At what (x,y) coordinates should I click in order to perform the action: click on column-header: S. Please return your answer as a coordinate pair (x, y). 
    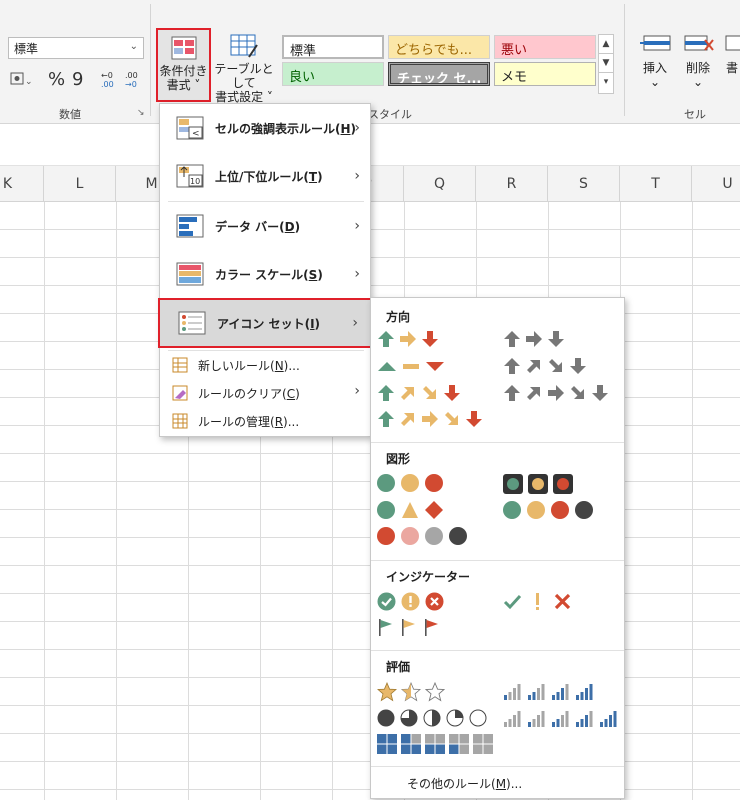
    Looking at the image, I should click on (584, 184).